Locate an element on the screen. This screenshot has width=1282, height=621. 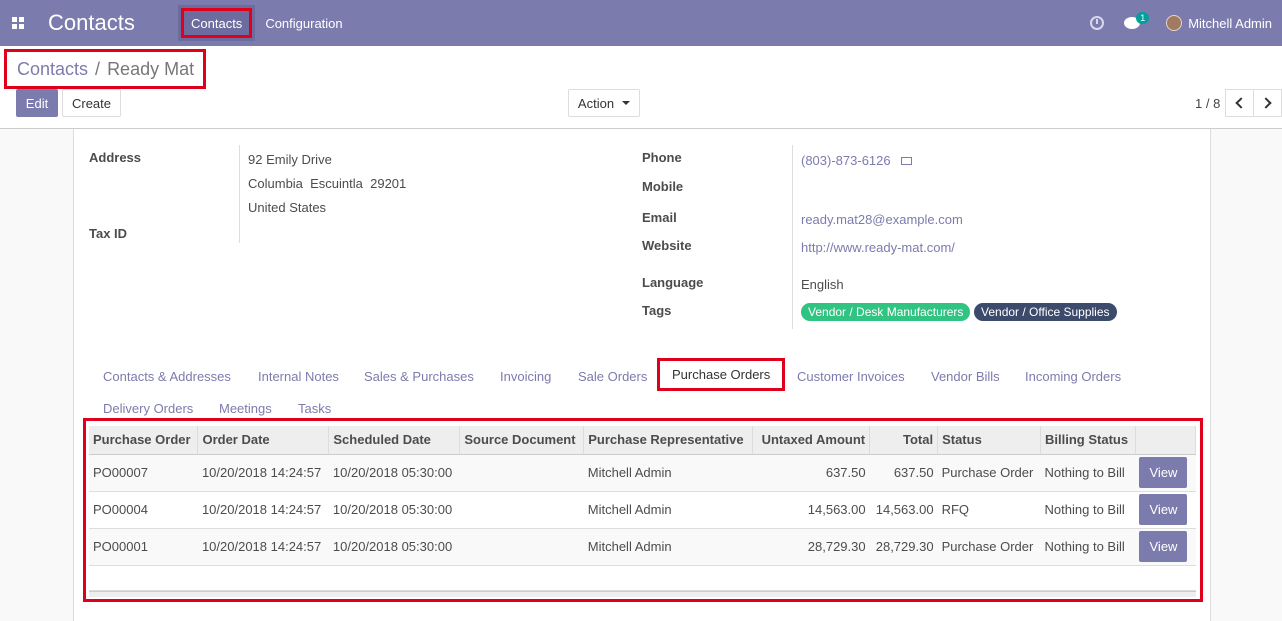
caret-down-icon is located at coordinates (626, 103).